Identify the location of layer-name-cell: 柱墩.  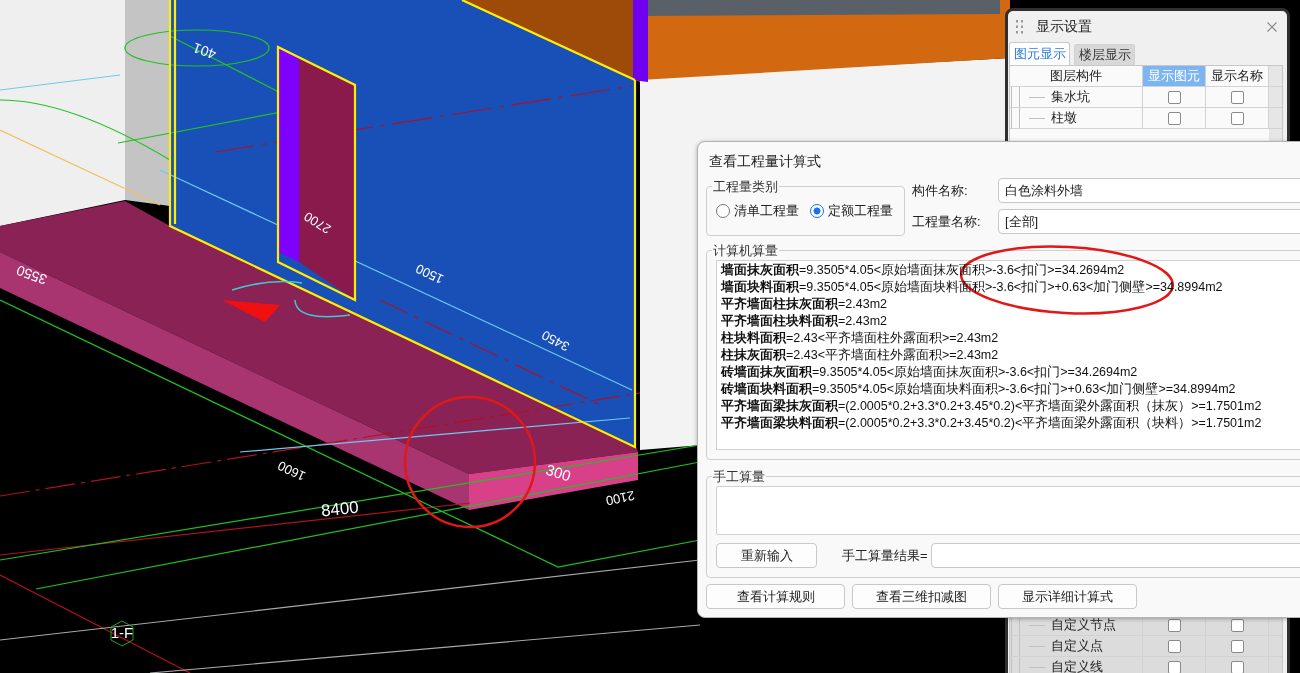
(1076, 118).